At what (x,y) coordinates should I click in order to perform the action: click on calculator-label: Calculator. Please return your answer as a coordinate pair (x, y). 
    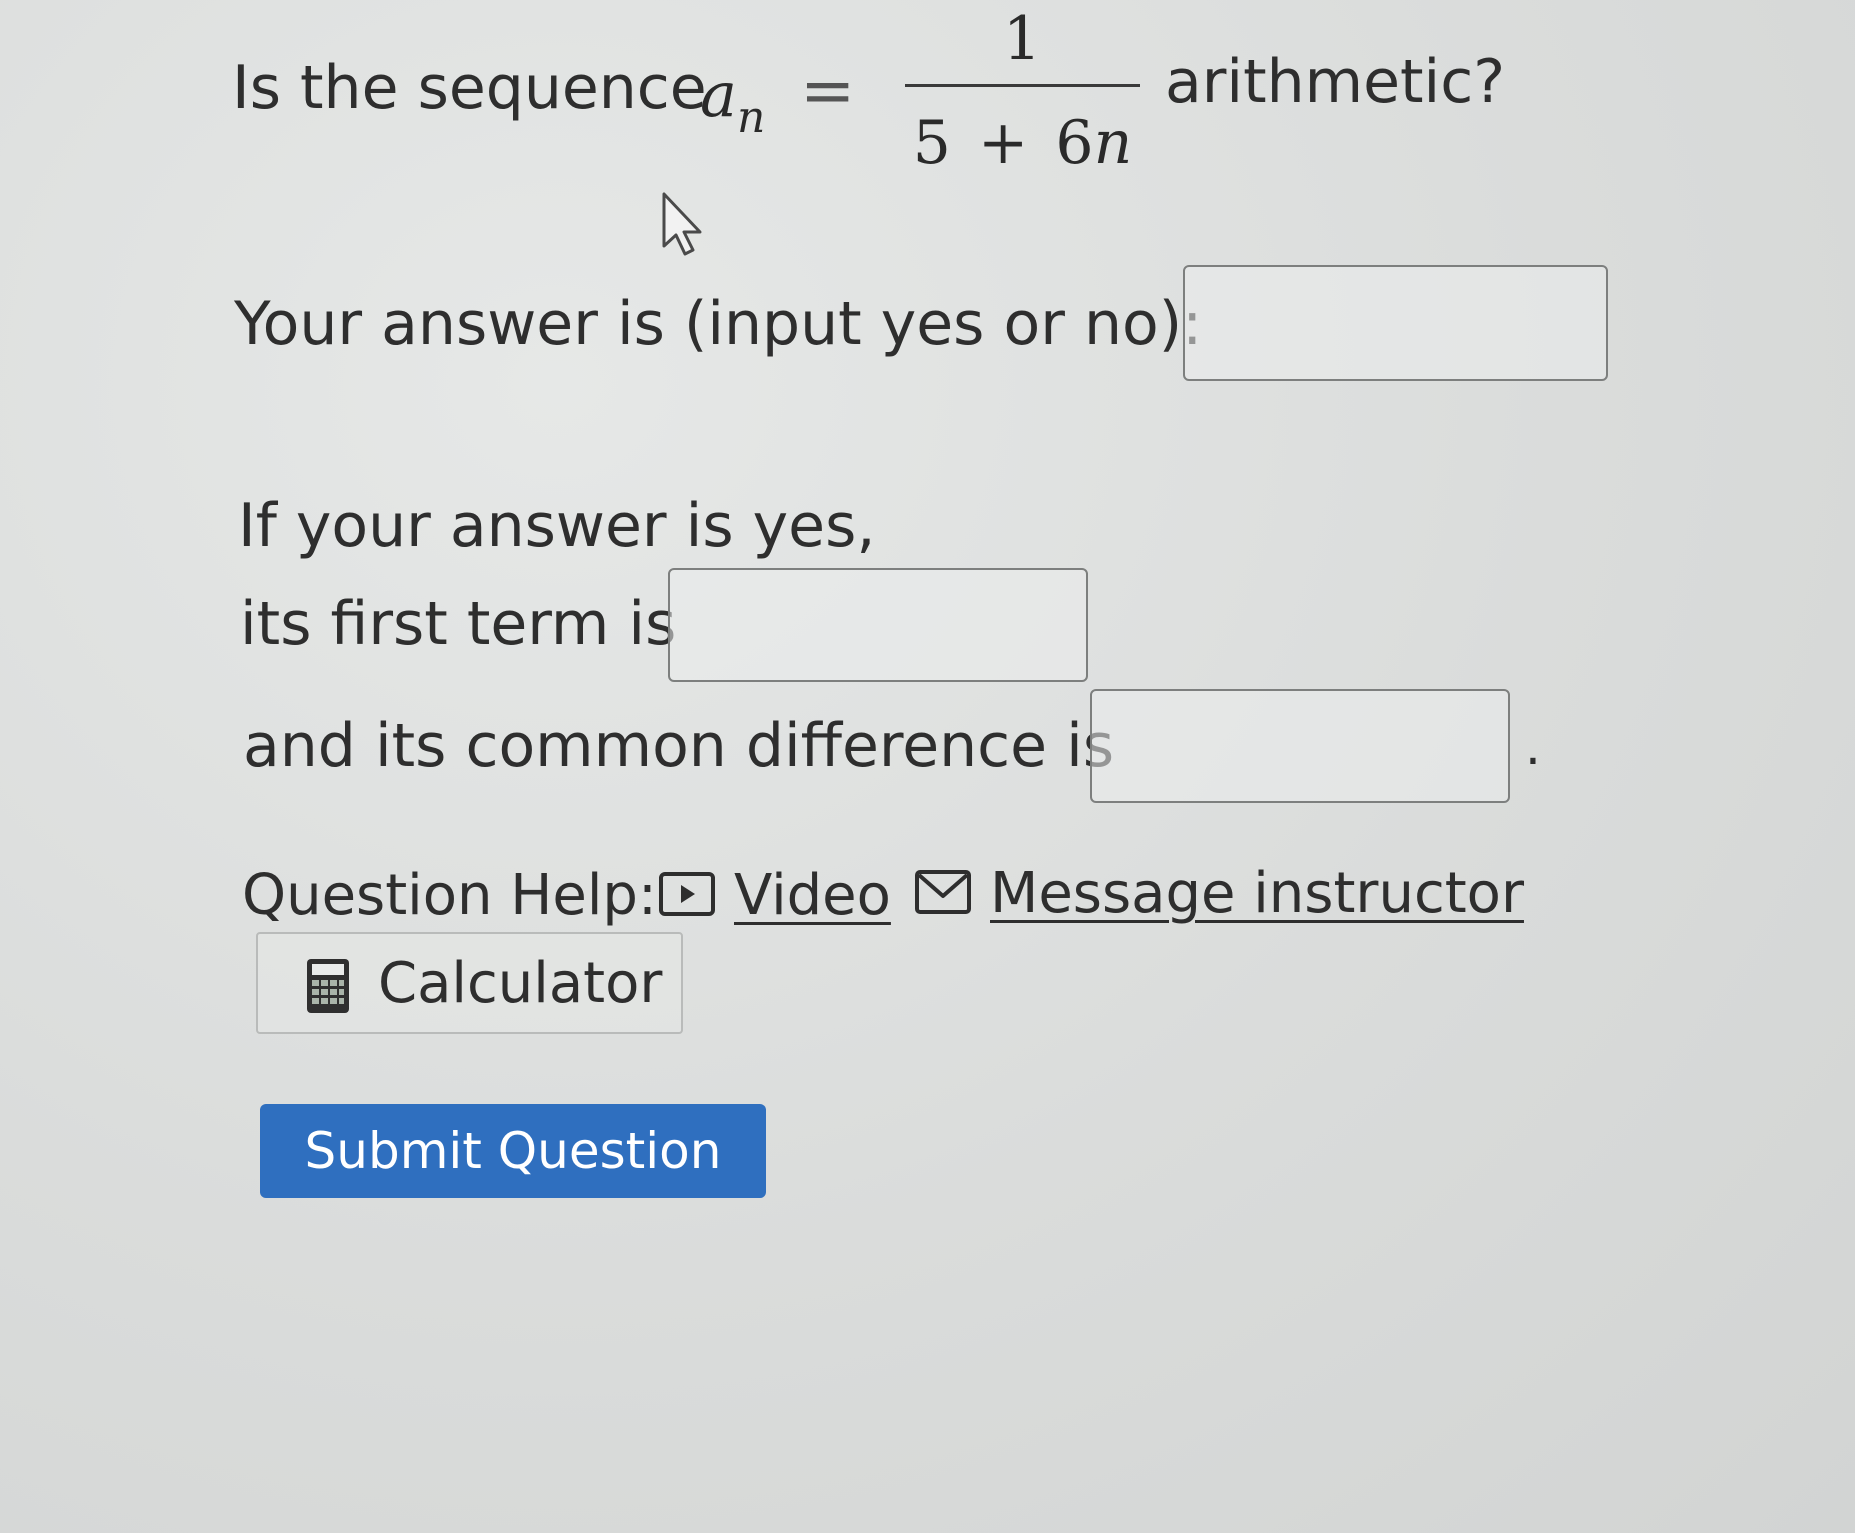
    Looking at the image, I should click on (520, 983).